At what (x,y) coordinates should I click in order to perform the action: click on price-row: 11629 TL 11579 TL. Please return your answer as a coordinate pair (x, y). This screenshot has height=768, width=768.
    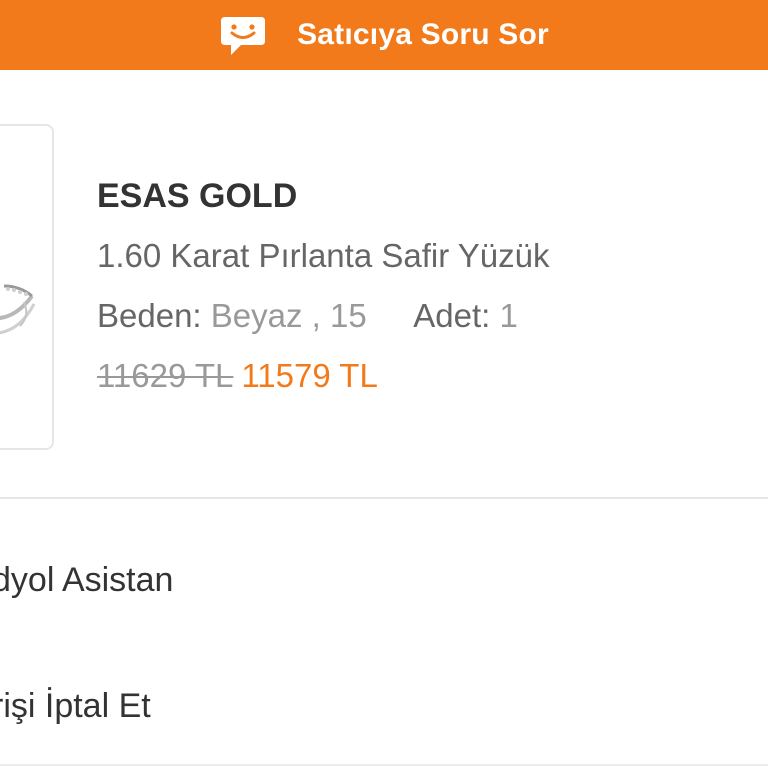
    Looking at the image, I should click on (323, 376).